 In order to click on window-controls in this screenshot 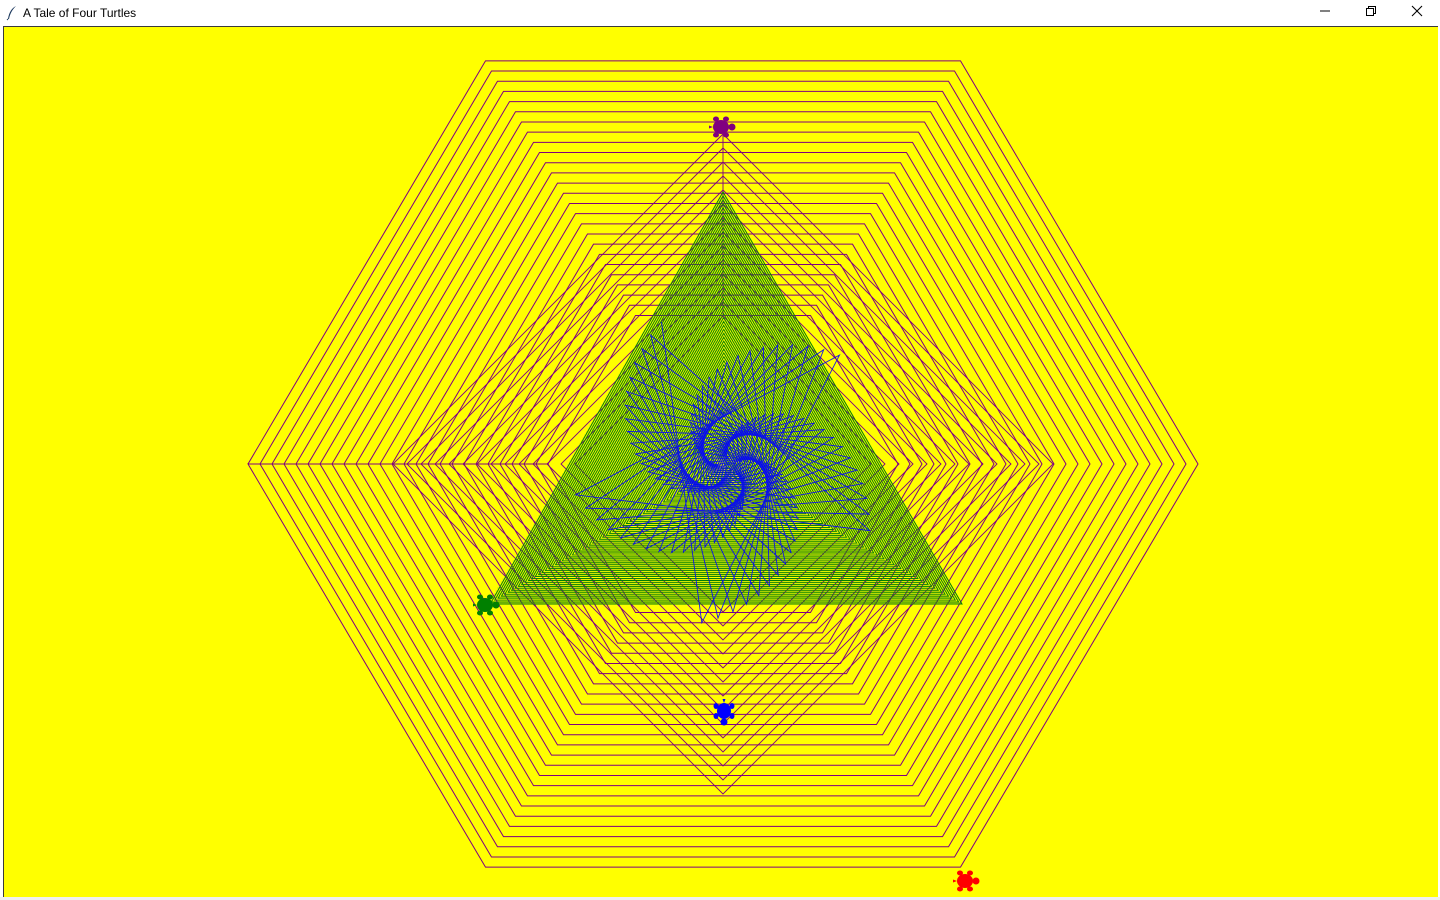, I will do `click(1371, 13)`.